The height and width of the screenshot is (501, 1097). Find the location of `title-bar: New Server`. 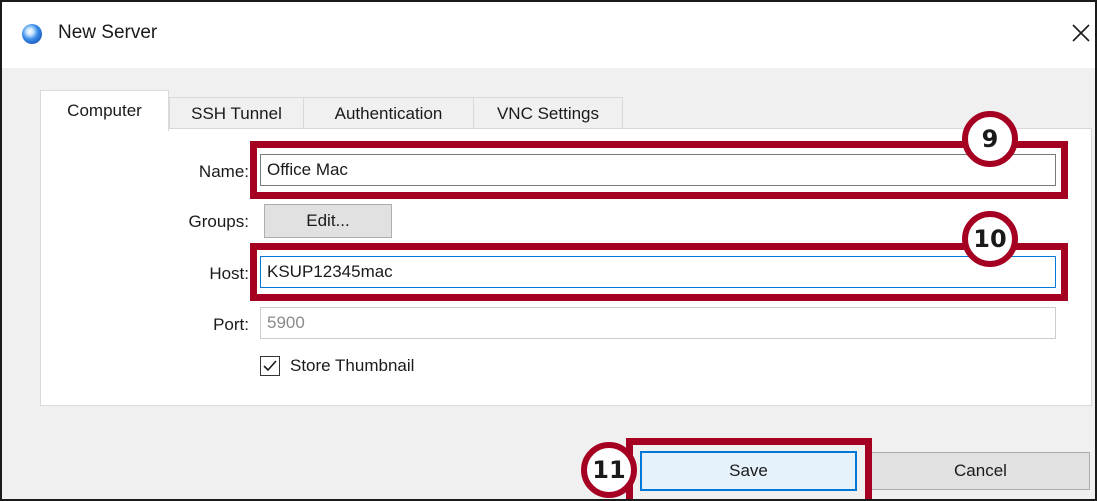

title-bar: New Server is located at coordinates (548, 35).